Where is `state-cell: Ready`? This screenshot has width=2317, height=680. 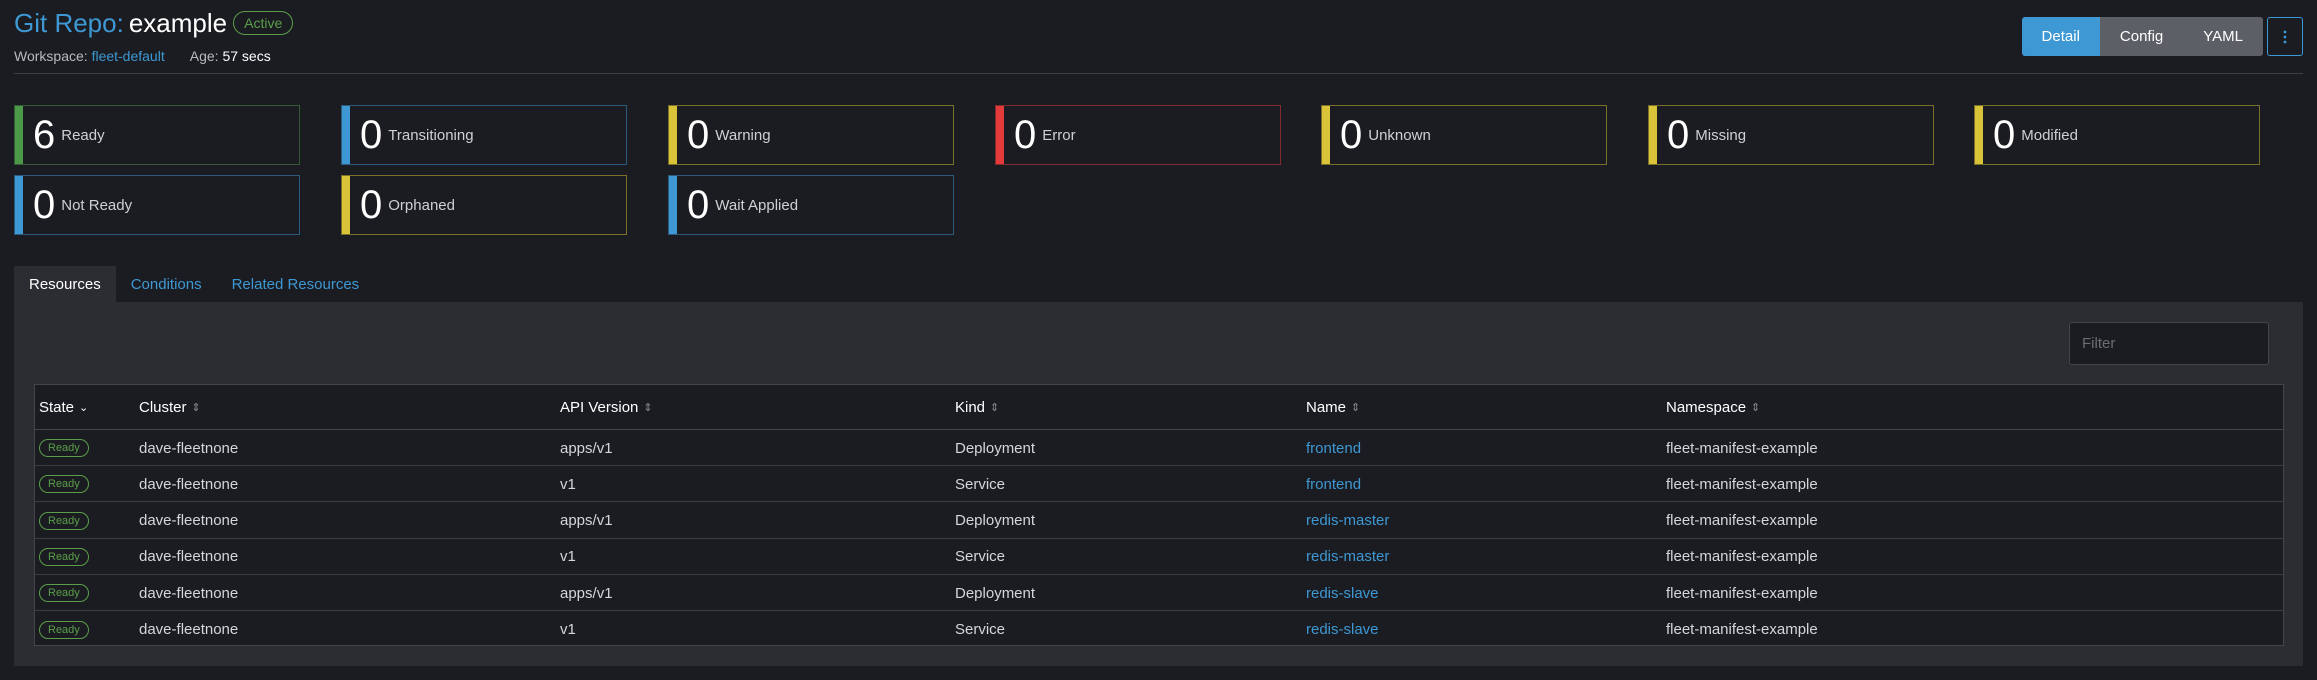 state-cell: Ready is located at coordinates (64, 593).